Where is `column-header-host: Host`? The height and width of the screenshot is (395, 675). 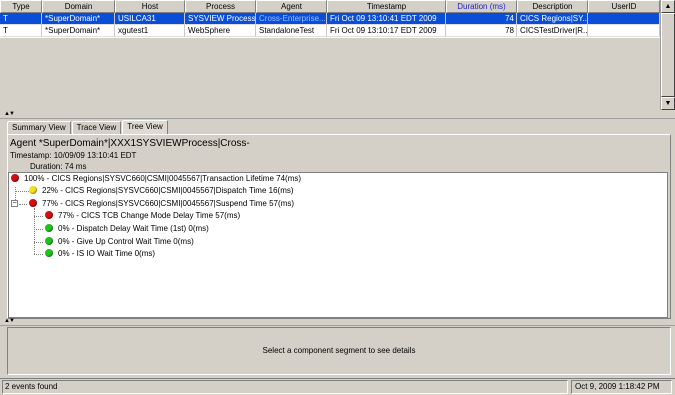 column-header-host: Host is located at coordinates (150, 6).